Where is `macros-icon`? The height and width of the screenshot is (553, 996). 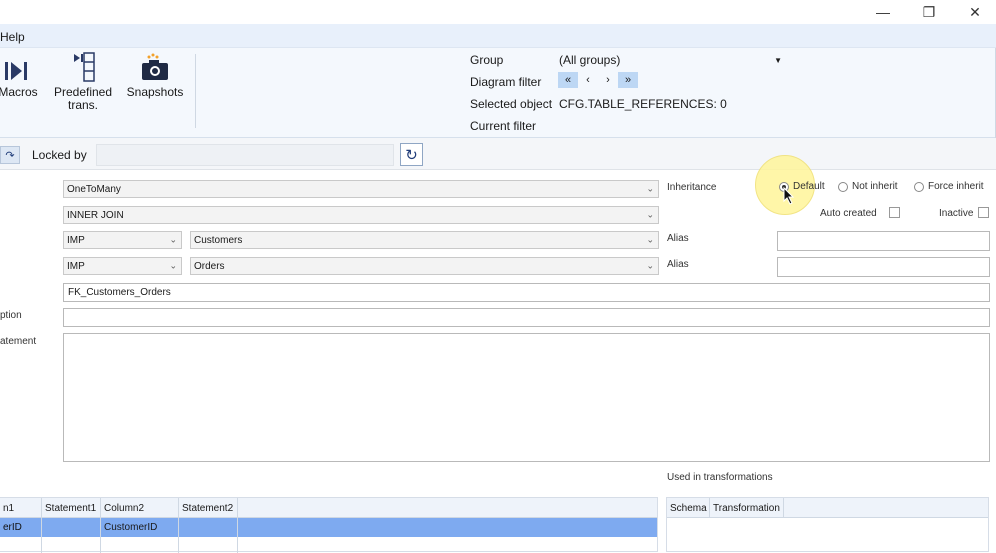 macros-icon is located at coordinates (18, 67).